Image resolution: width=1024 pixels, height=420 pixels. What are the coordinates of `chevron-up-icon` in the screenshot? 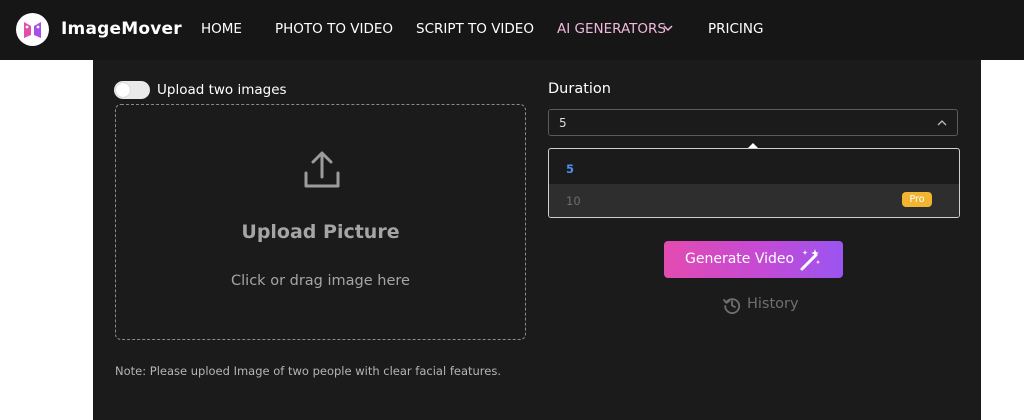 It's located at (942, 123).